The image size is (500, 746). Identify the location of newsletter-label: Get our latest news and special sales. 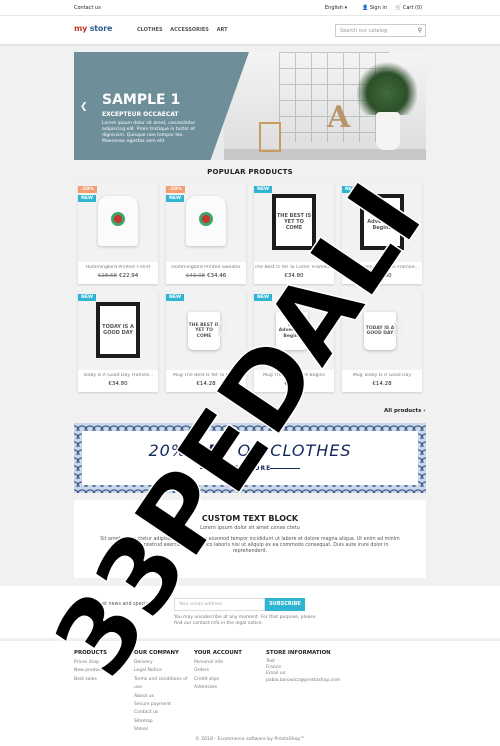
(119, 604).